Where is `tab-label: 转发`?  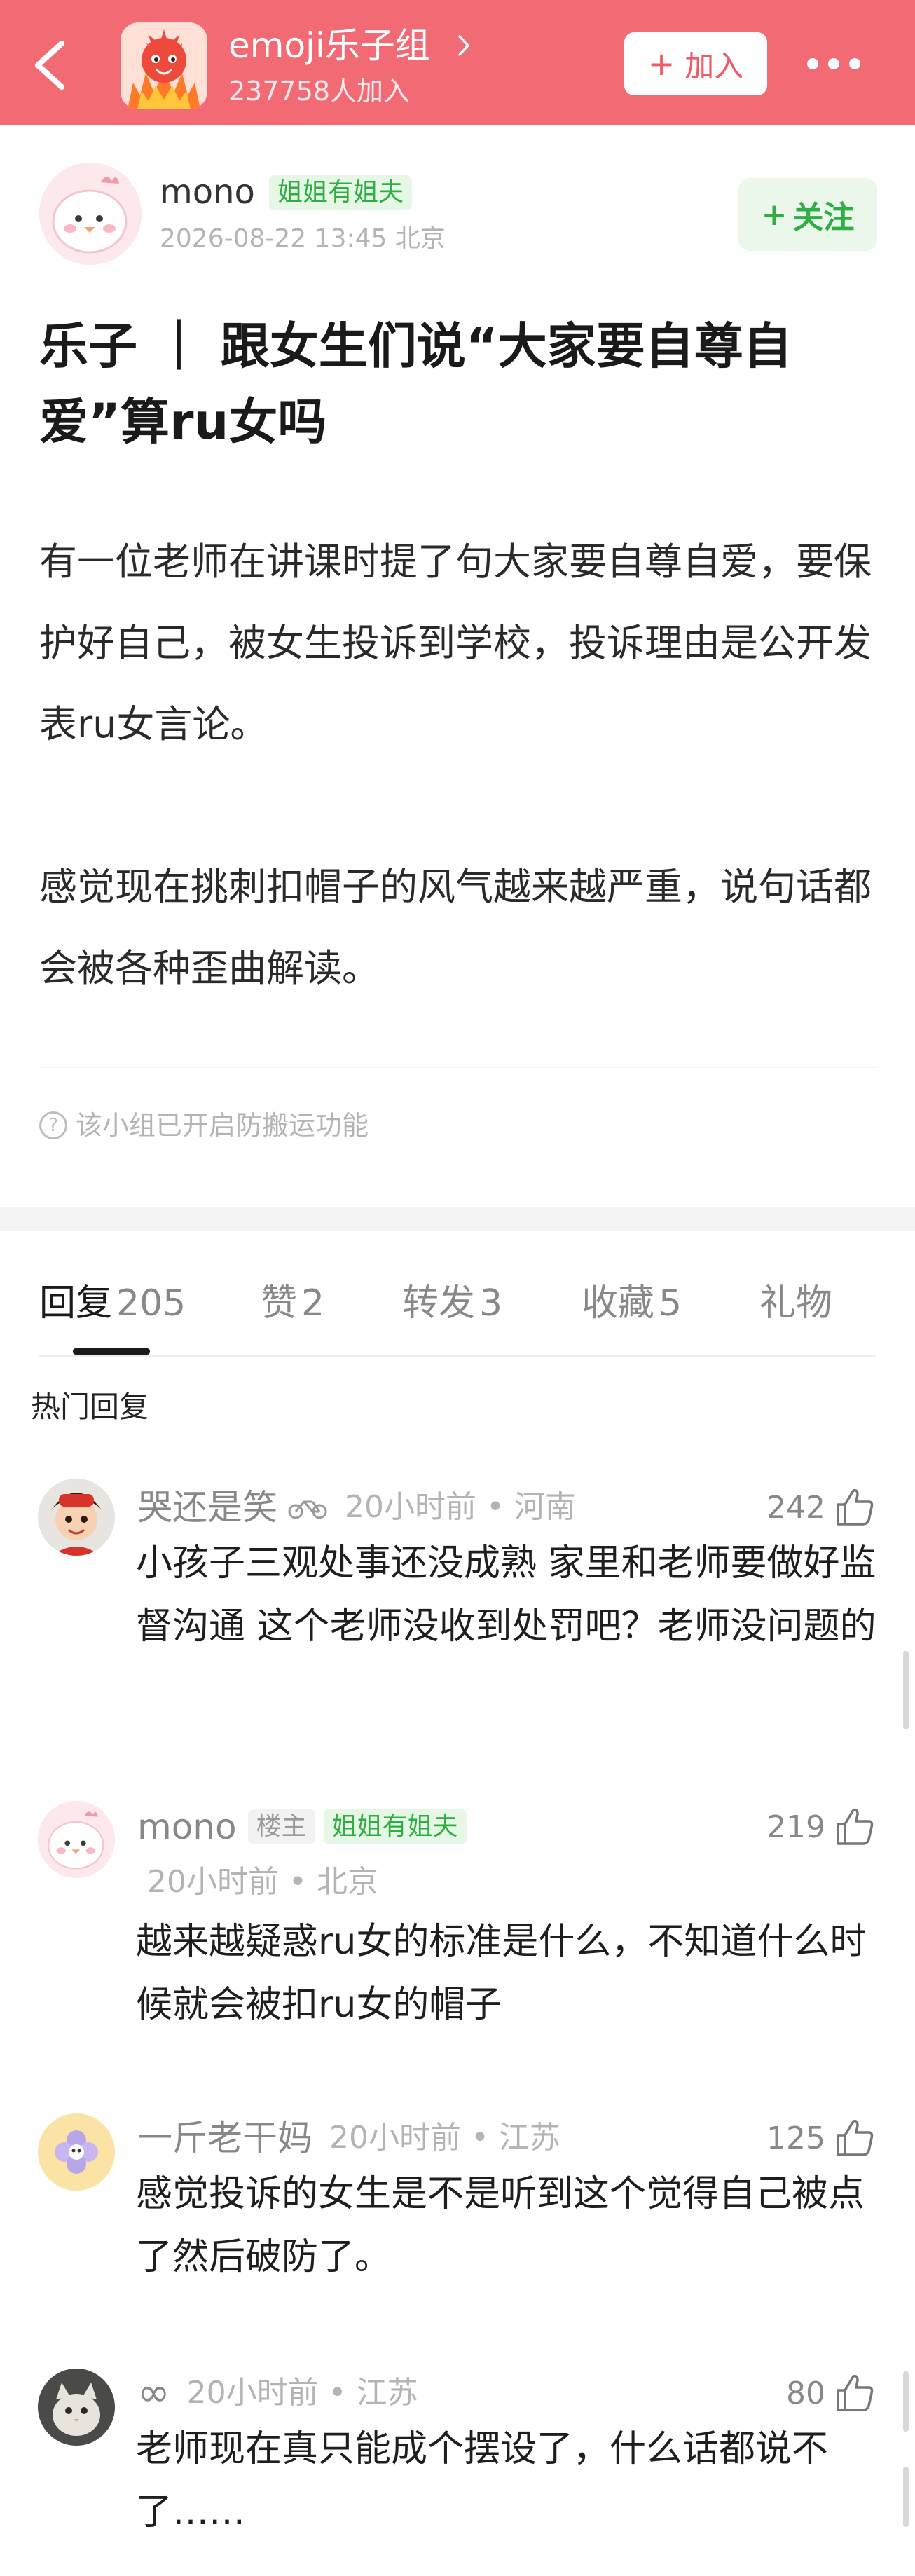 tab-label: 转发 is located at coordinates (439, 1303).